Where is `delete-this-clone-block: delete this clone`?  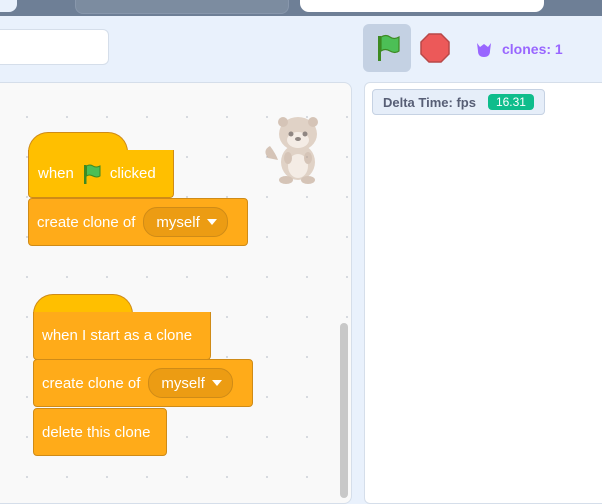
delete-this-clone-block: delete this clone is located at coordinates (100, 432).